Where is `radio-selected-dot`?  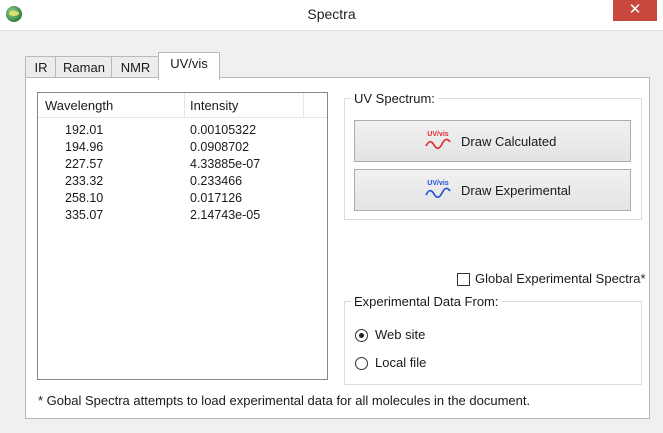
radio-selected-dot is located at coordinates (361, 335).